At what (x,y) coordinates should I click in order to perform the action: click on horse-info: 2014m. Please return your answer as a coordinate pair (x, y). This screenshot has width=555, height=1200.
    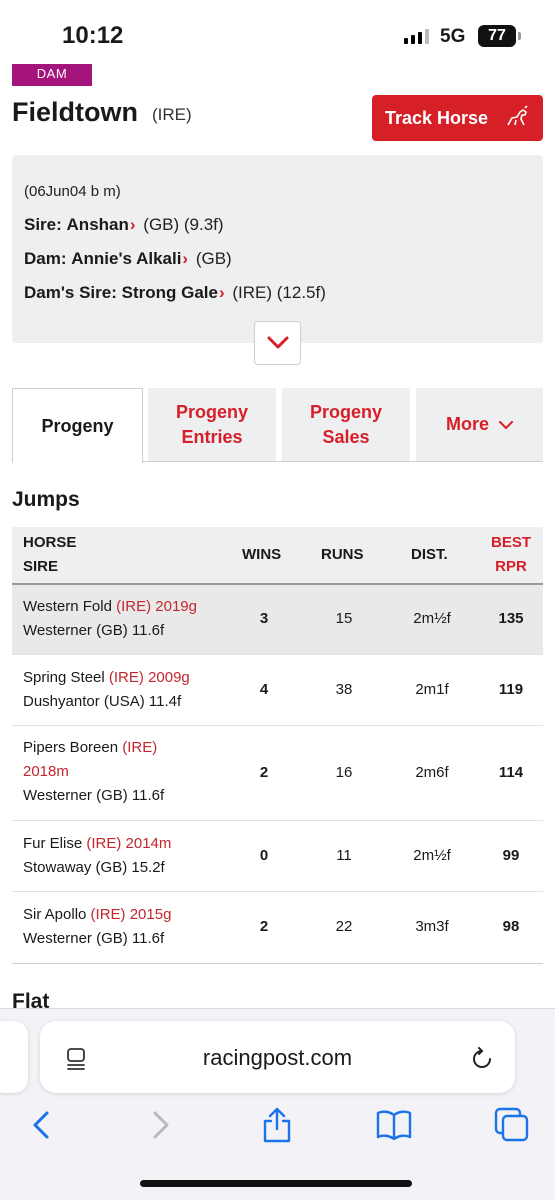
    Looking at the image, I should click on (148, 843).